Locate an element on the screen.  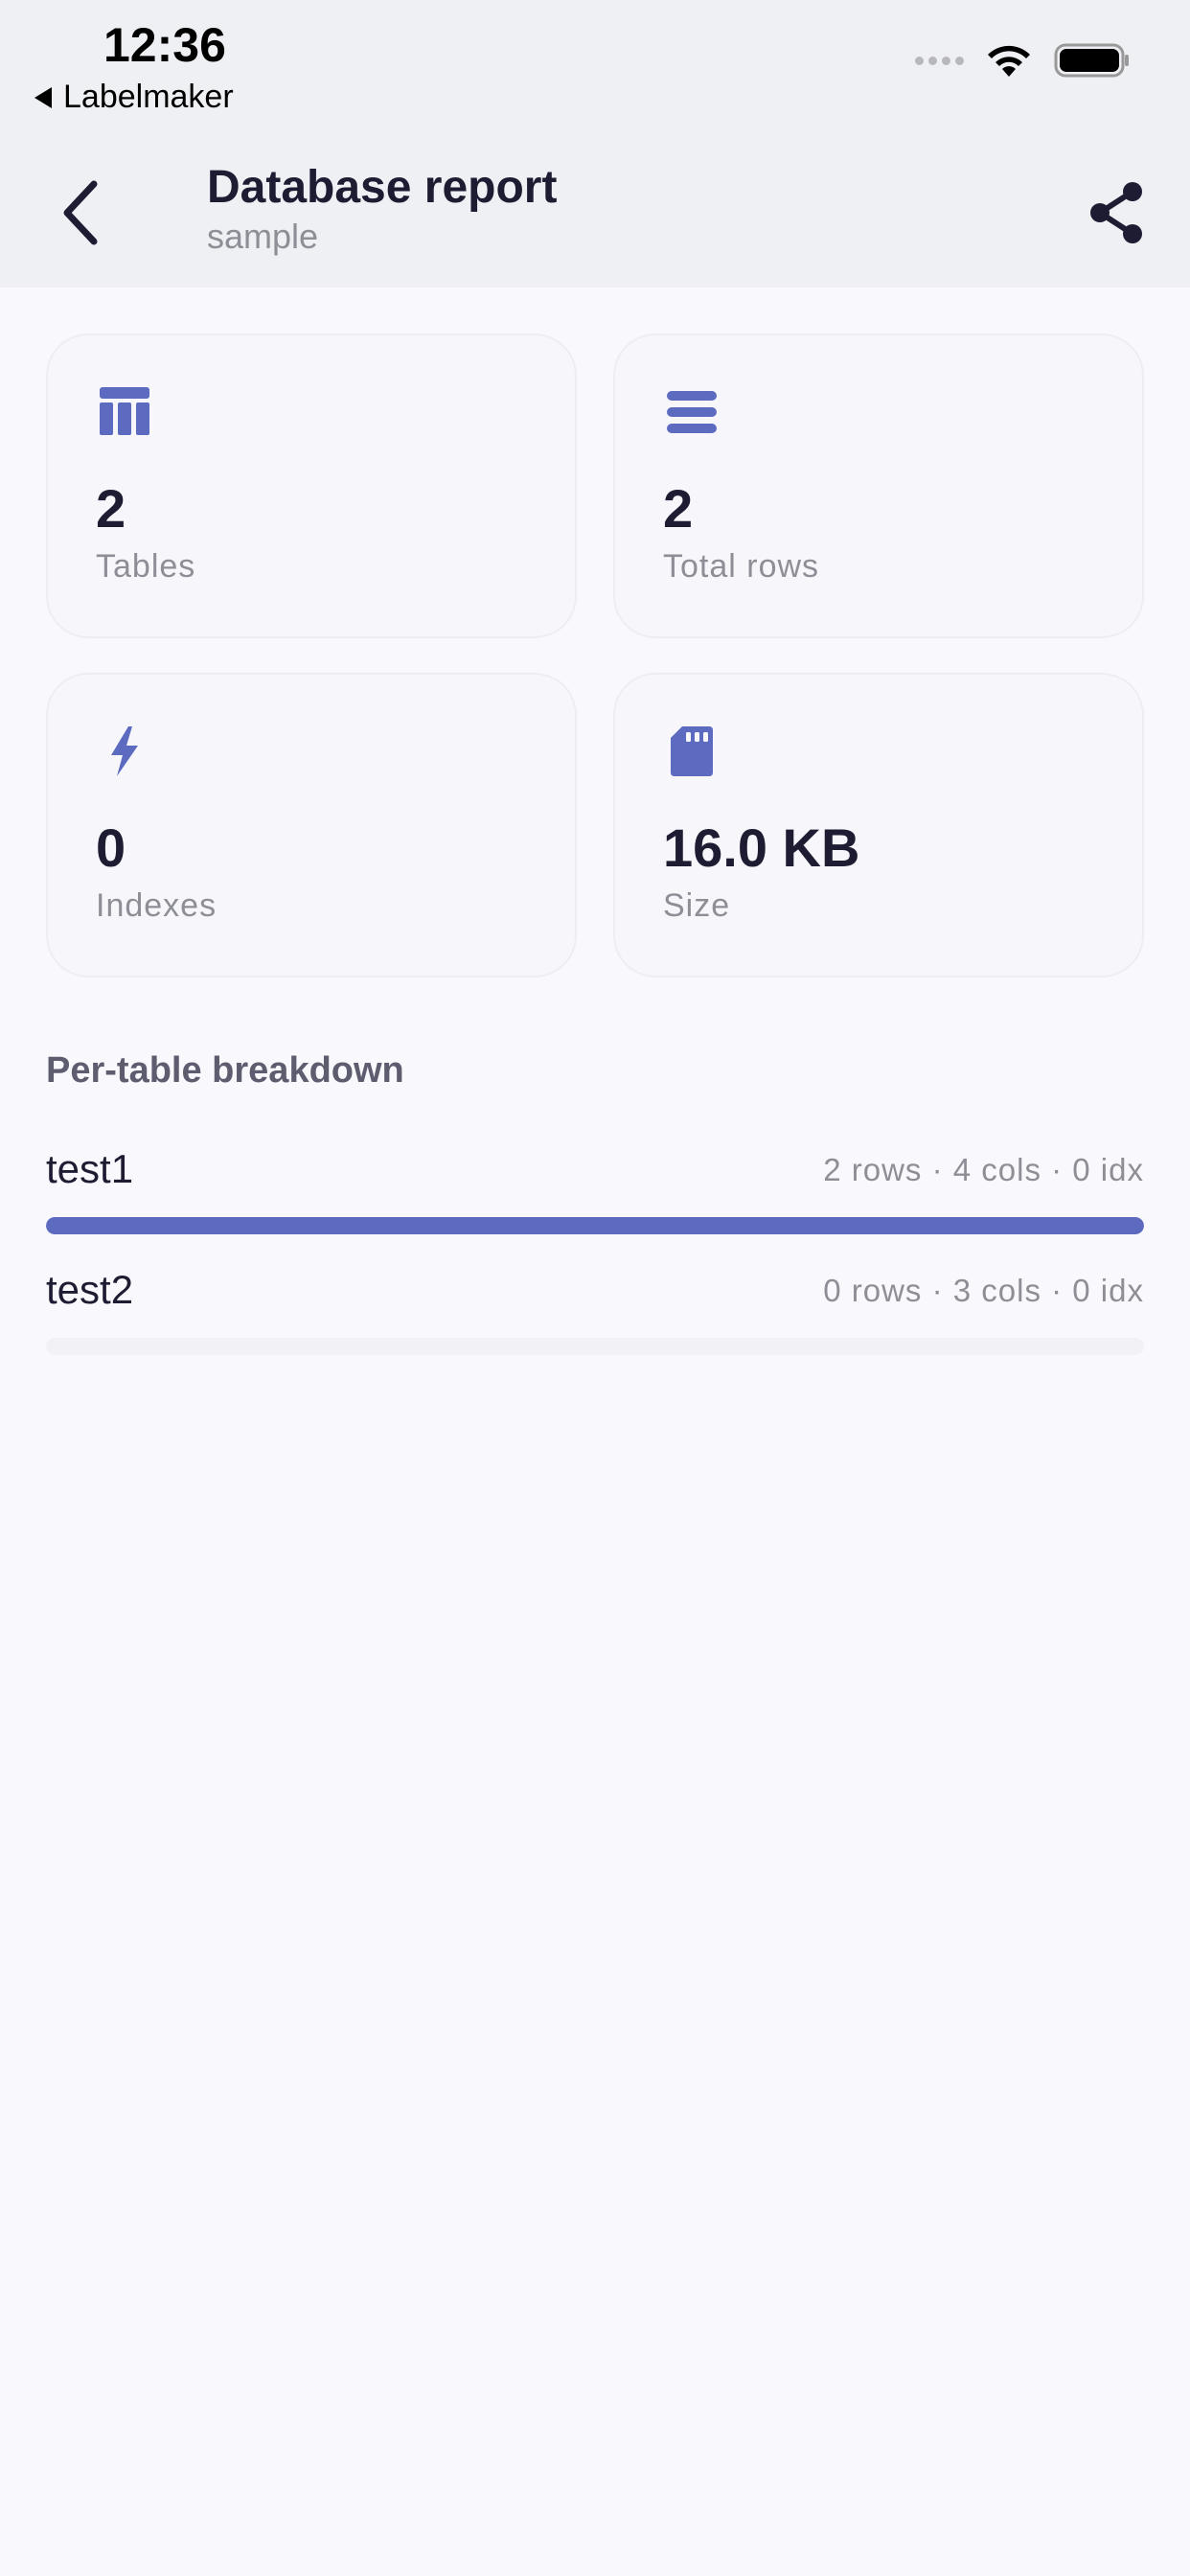
size-value: 16.0 KB is located at coordinates (762, 847).